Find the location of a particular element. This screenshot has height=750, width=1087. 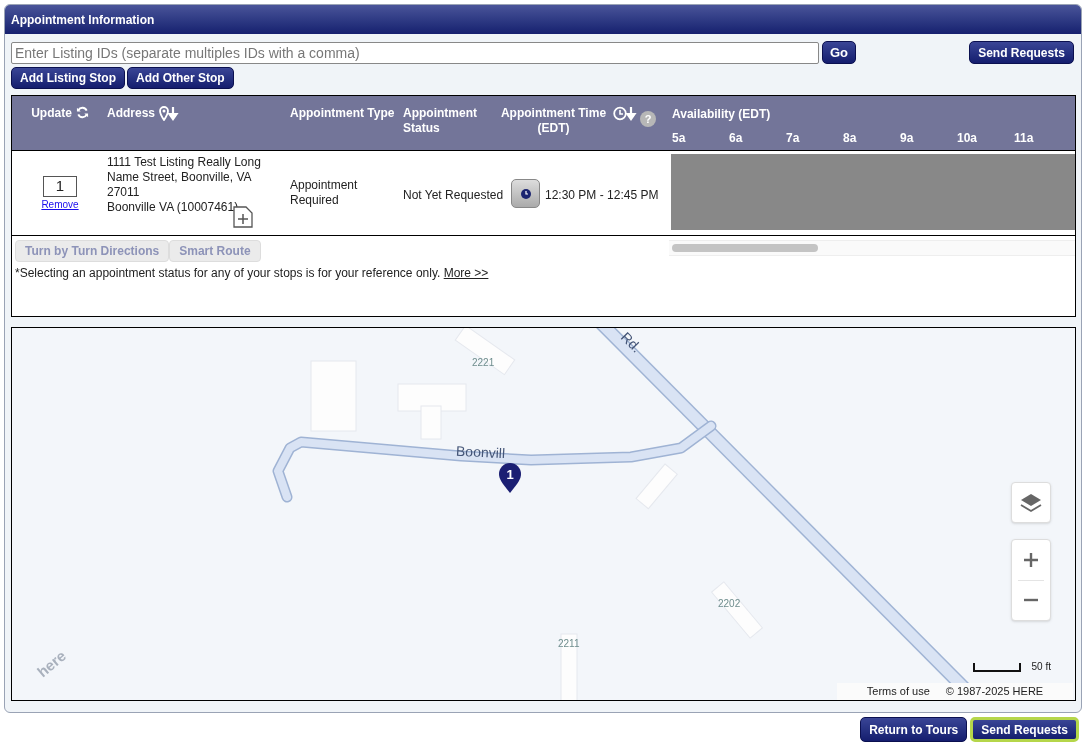

hour-label: 6a is located at coordinates (736, 138).